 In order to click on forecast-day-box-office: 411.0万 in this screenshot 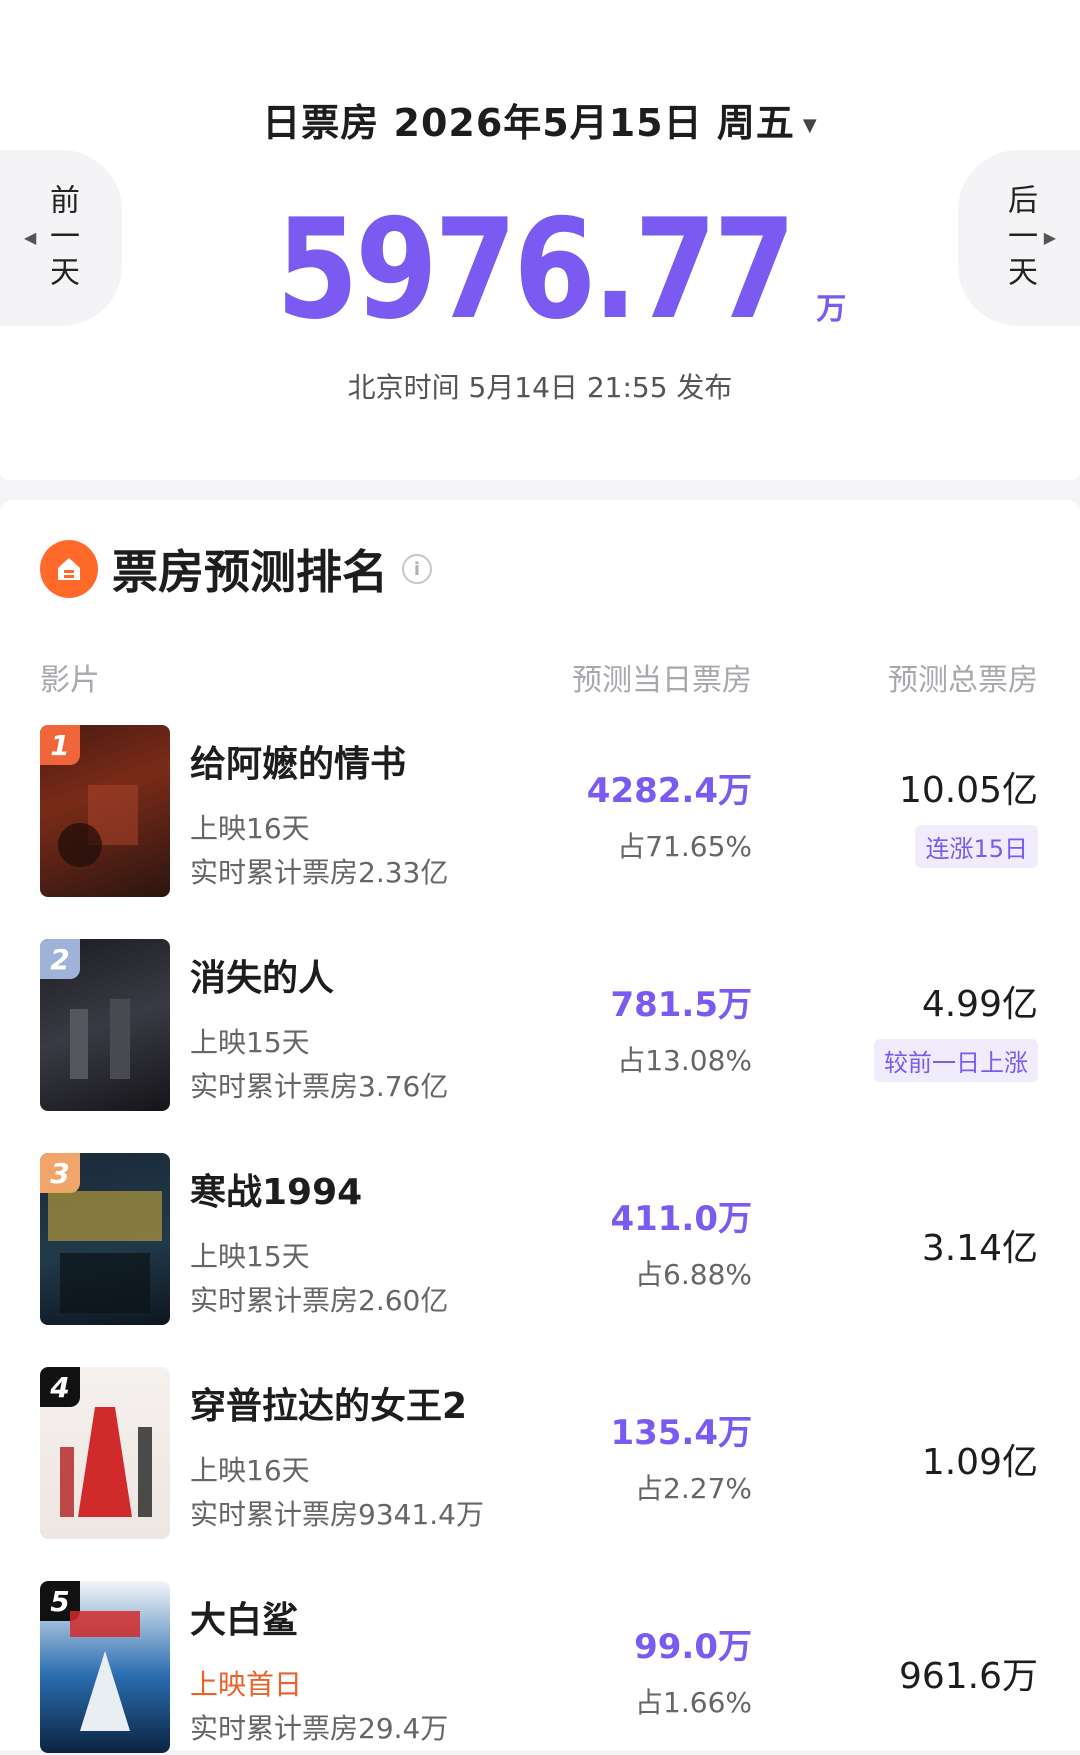, I will do `click(681, 1219)`.